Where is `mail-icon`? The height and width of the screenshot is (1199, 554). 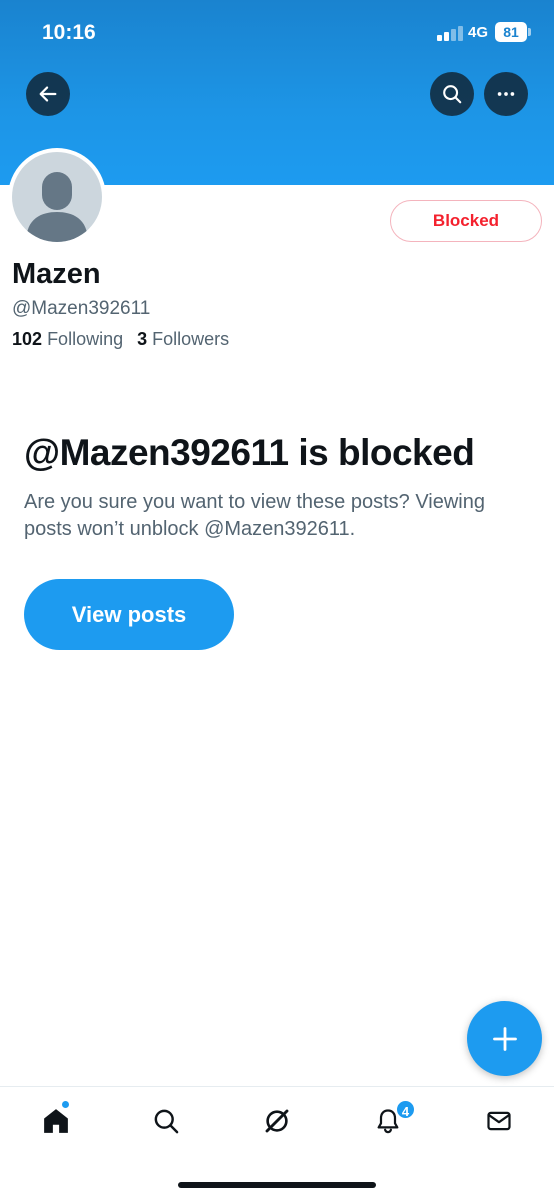
mail-icon is located at coordinates (499, 1121).